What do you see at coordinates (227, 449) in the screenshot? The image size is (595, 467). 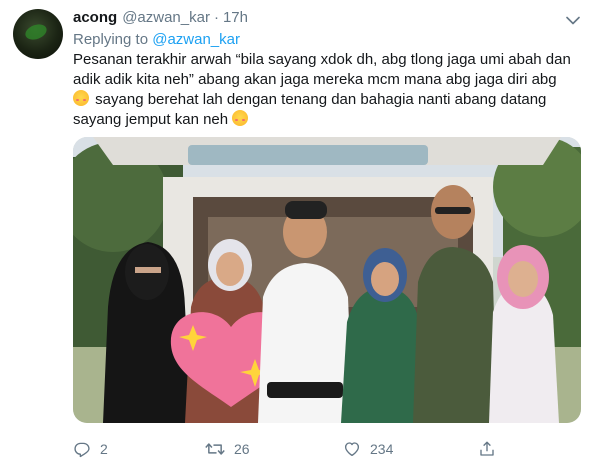 I see `retweet-button: 26` at bounding box center [227, 449].